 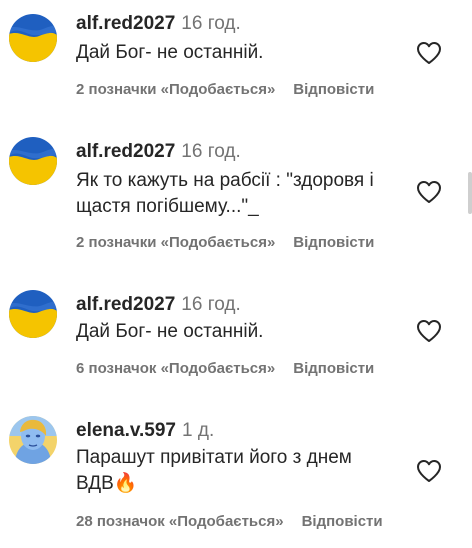 I want to click on scrollbar-thumb, so click(x=470, y=193).